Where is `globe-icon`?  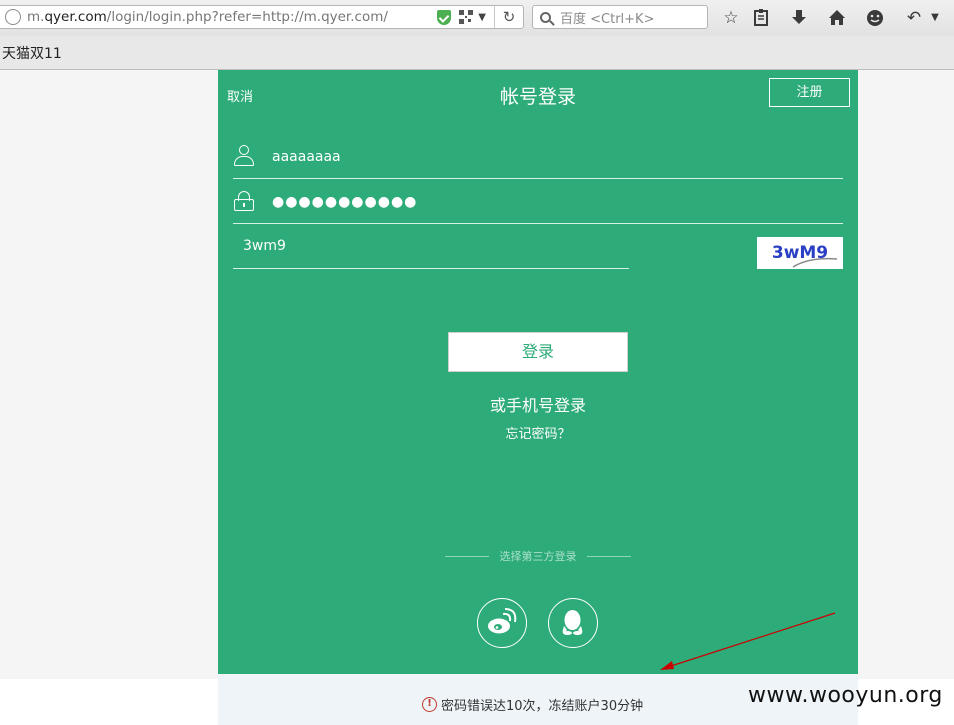 globe-icon is located at coordinates (13, 17).